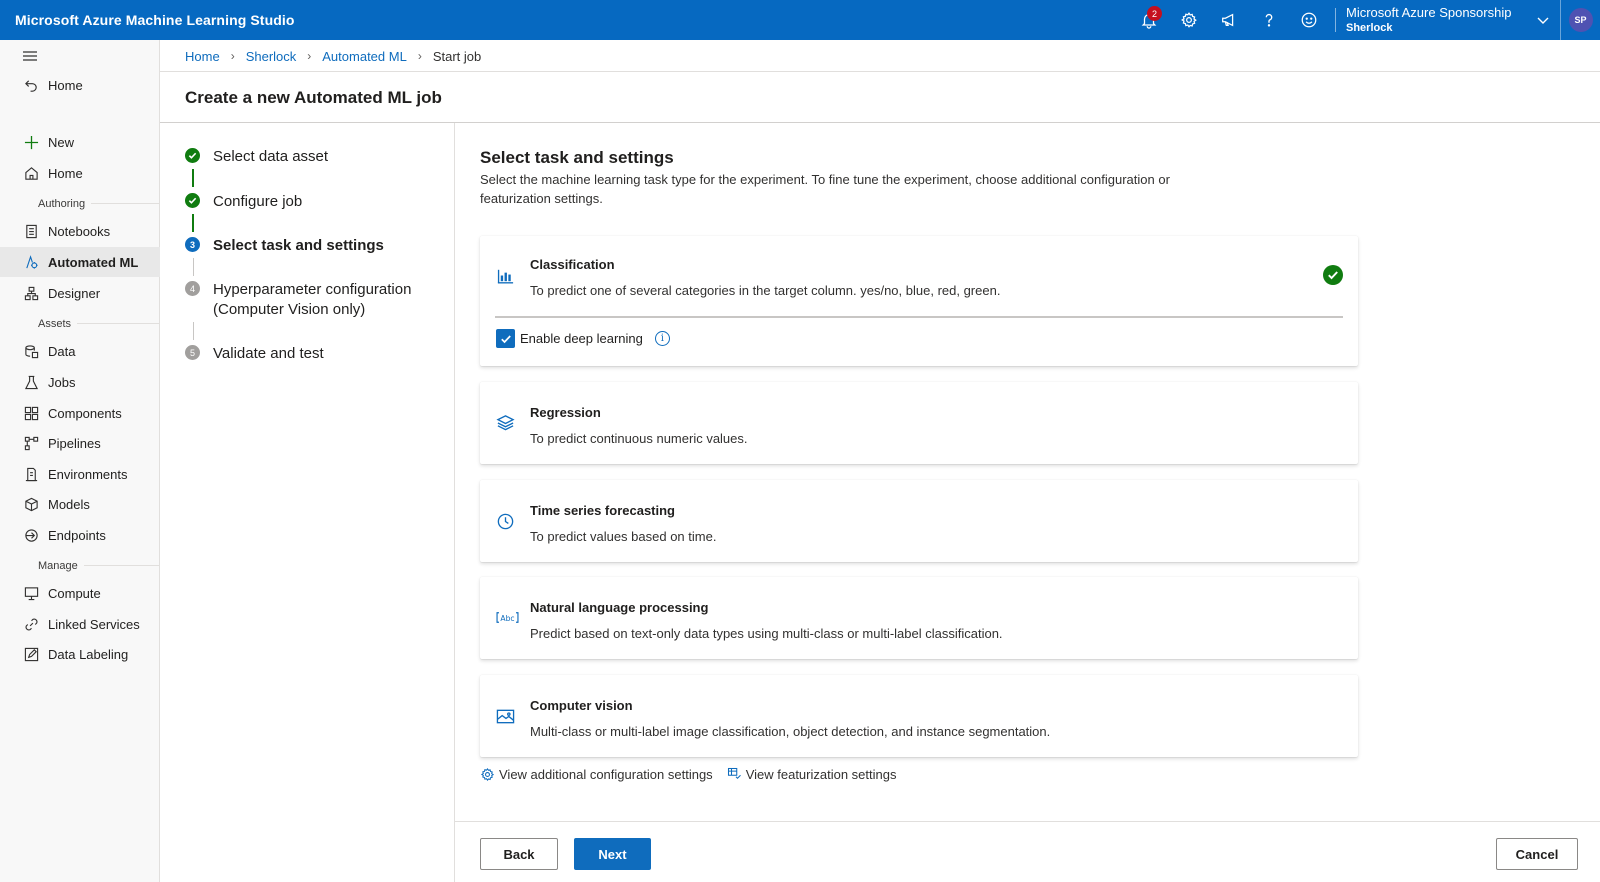 Image resolution: width=1600 pixels, height=882 pixels. Describe the element at coordinates (147, 20) in the screenshot. I see `app-title: Microsoft Azure Machine Learning Studio` at that location.